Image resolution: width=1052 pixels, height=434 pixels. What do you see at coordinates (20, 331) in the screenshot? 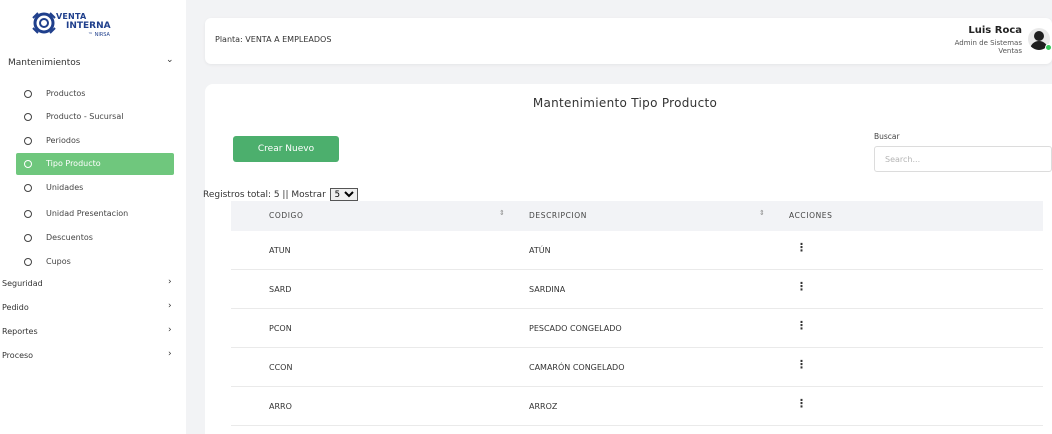
I see `menu-reportes-label: Reportes` at bounding box center [20, 331].